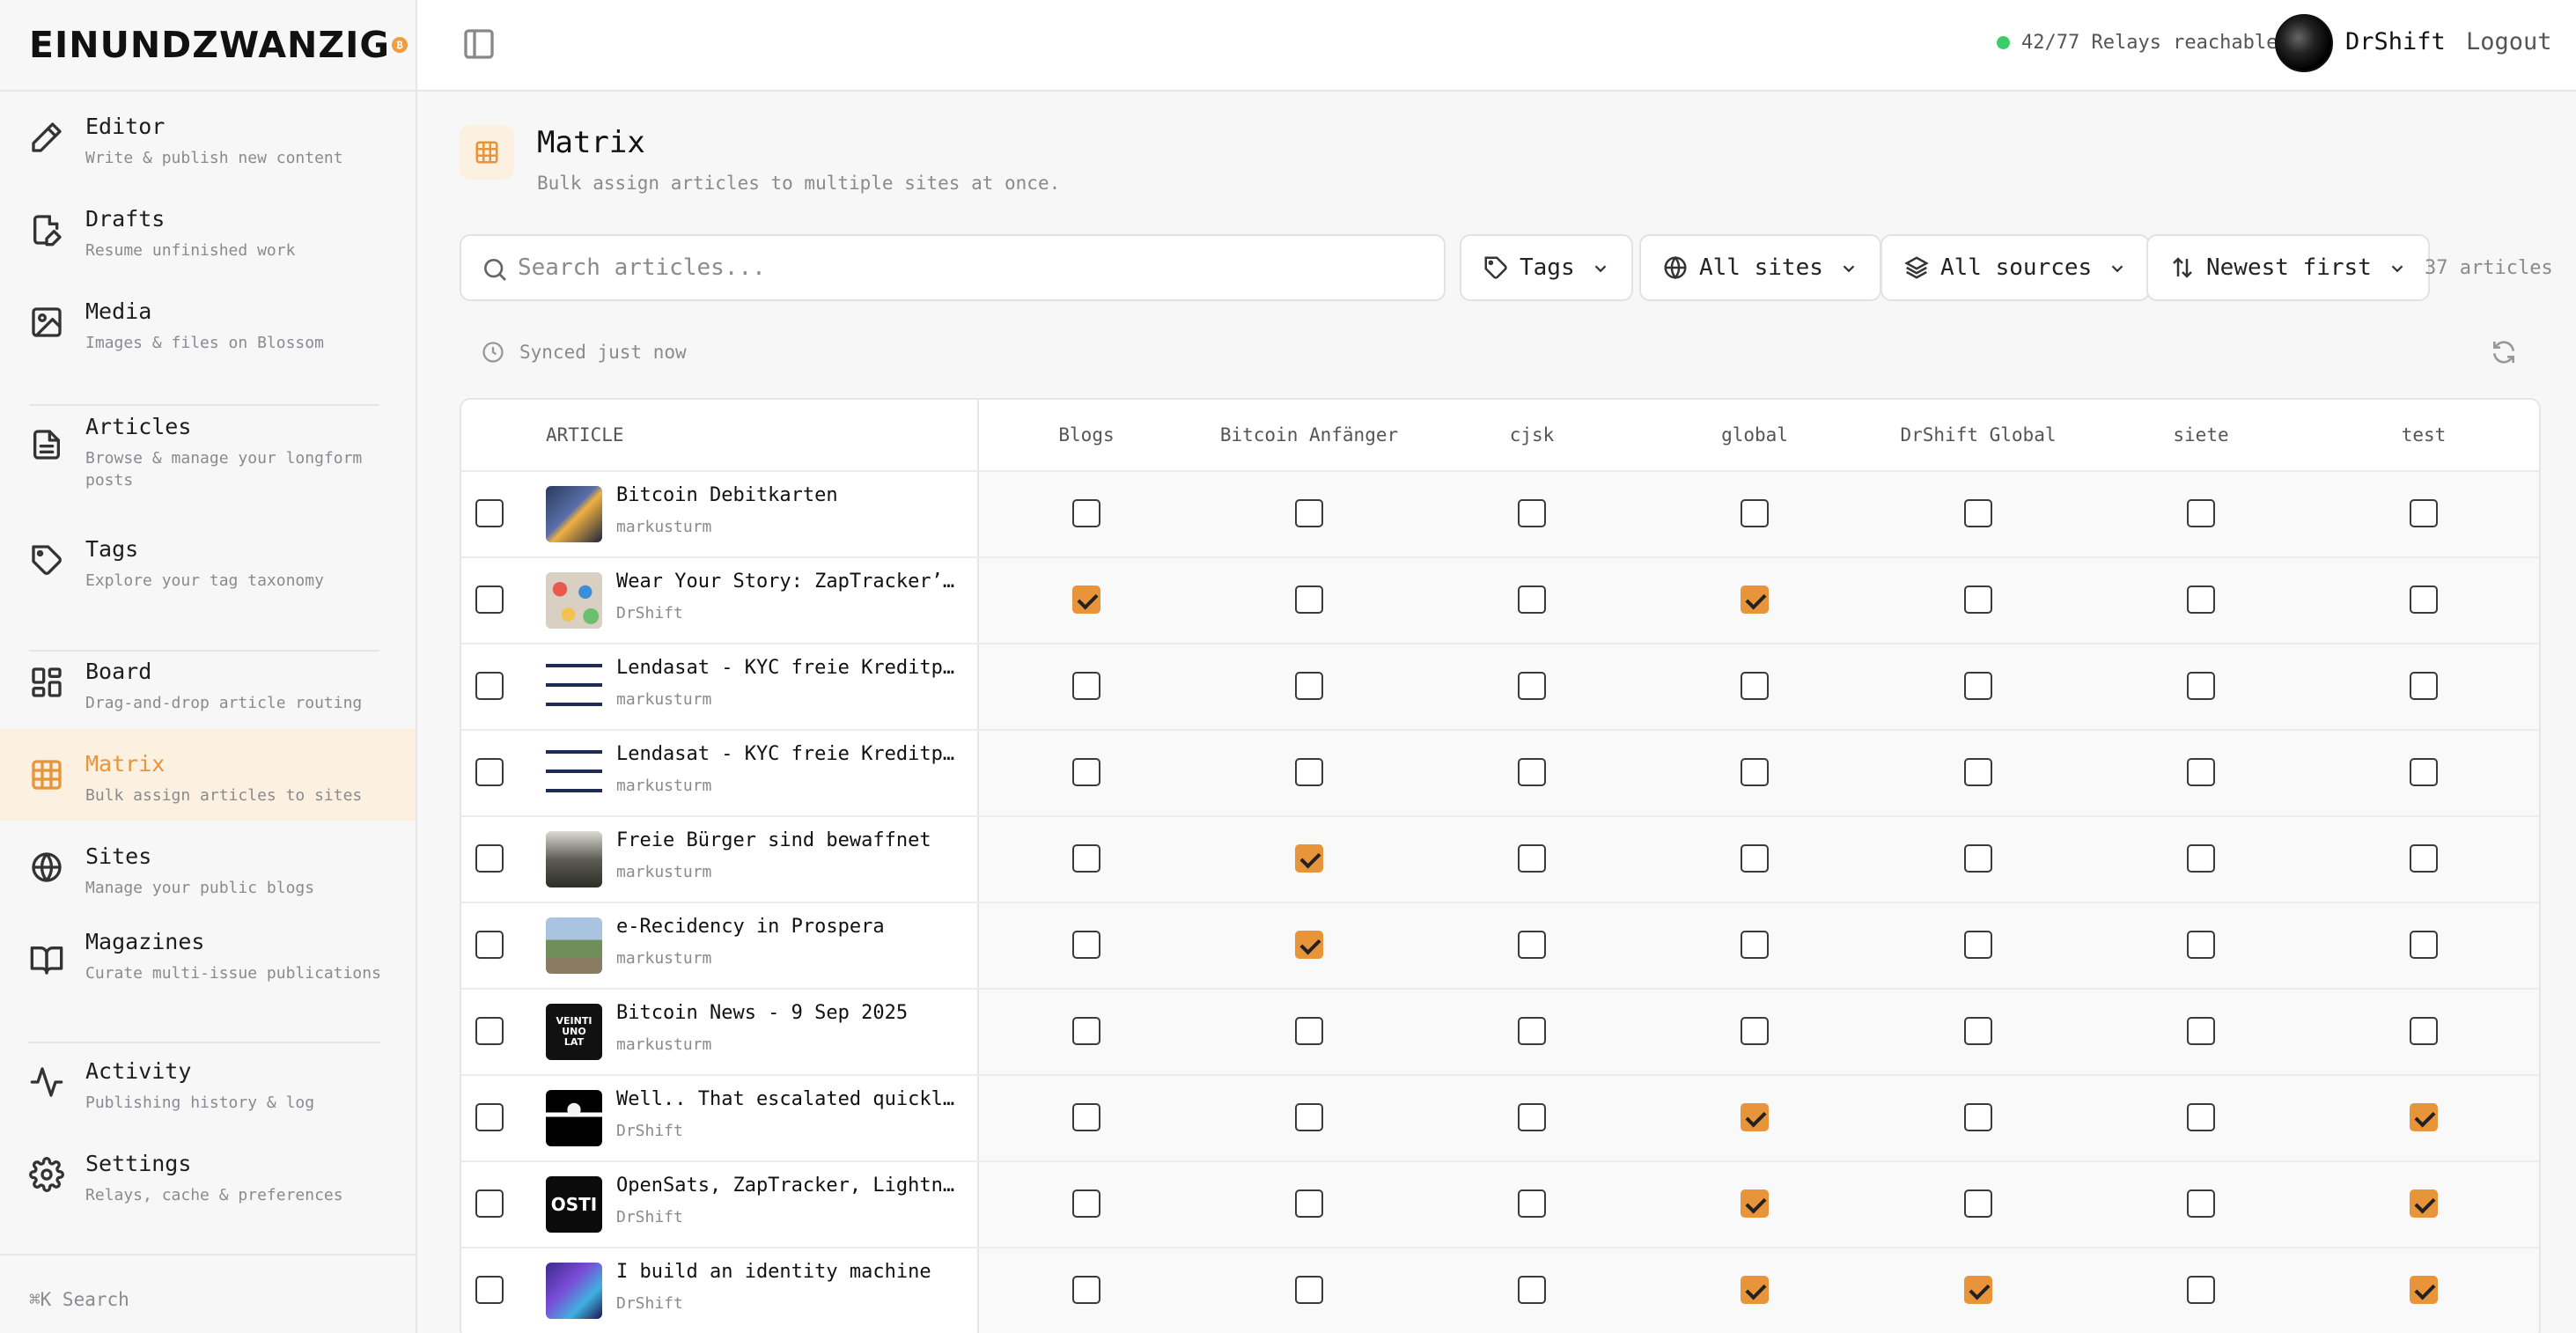 The width and height of the screenshot is (2576, 1333). What do you see at coordinates (208, 560) in the screenshot?
I see `sidebar-item-tags: Tags Explore your tag taxonomy` at bounding box center [208, 560].